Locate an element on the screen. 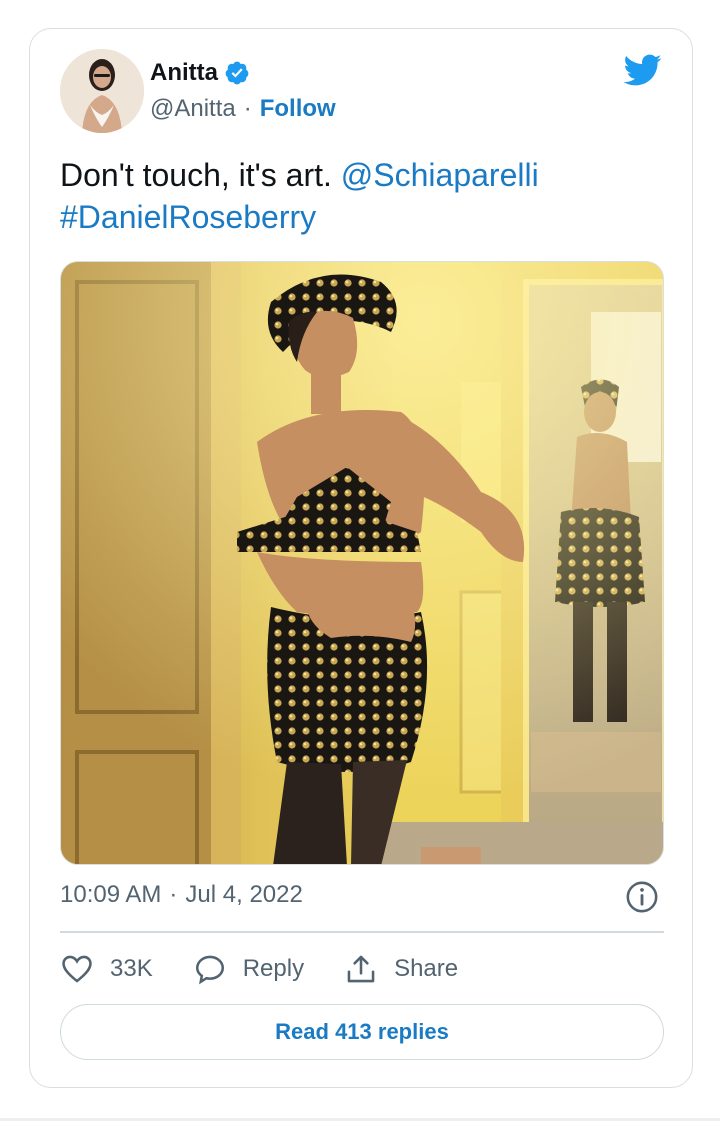 This screenshot has width=720, height=1121. reply-bubble-icon is located at coordinates (209, 970).